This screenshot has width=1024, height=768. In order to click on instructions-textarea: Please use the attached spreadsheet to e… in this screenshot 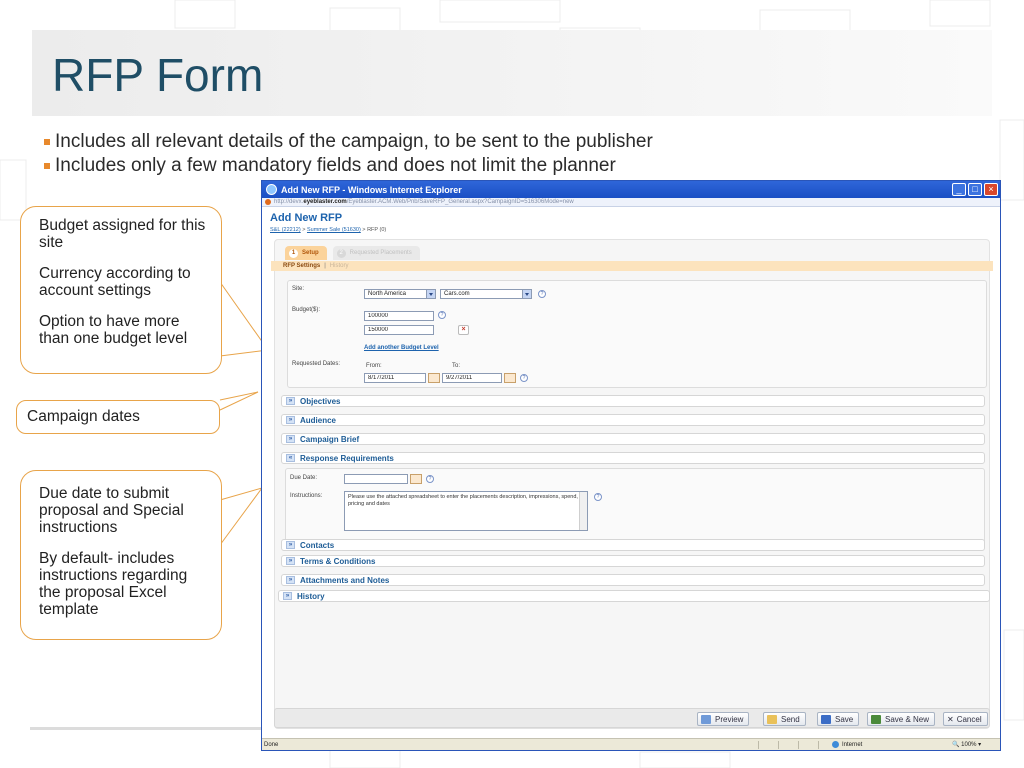, I will do `click(466, 511)`.